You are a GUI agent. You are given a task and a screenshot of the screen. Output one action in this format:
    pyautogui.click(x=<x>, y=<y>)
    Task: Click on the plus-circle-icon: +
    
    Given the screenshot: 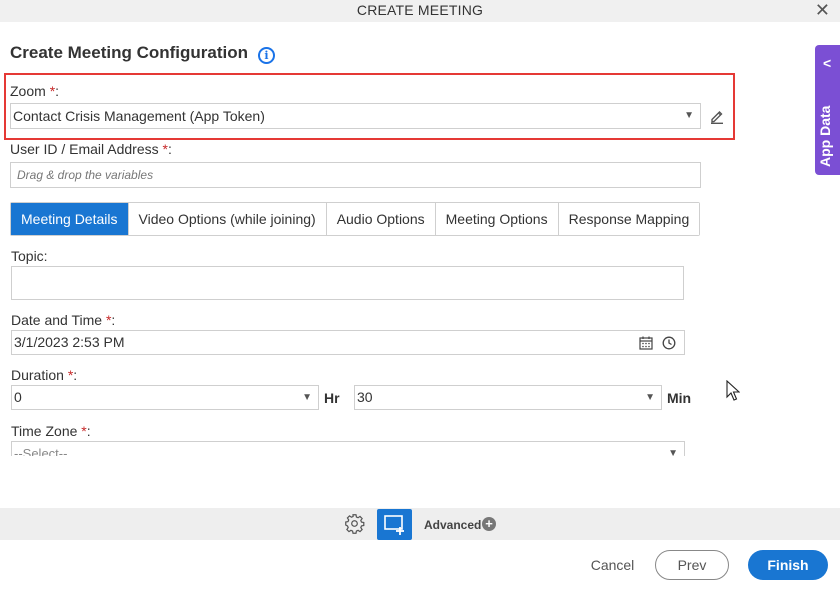 What is the action you would take?
    pyautogui.click(x=489, y=524)
    